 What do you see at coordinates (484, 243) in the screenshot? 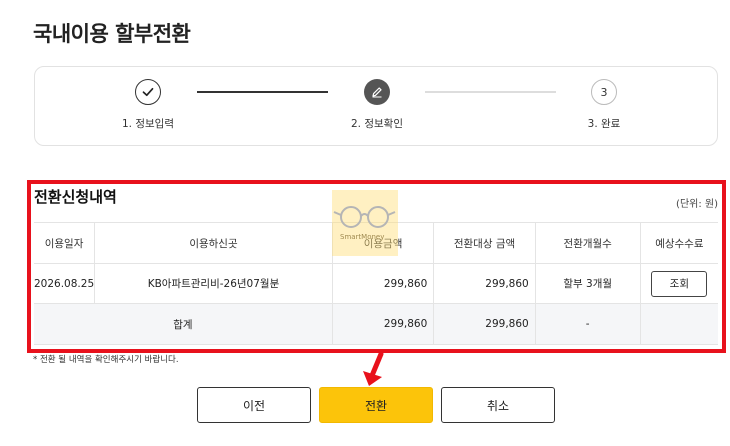
I see `header-target-amount: 전환대상 금액` at bounding box center [484, 243].